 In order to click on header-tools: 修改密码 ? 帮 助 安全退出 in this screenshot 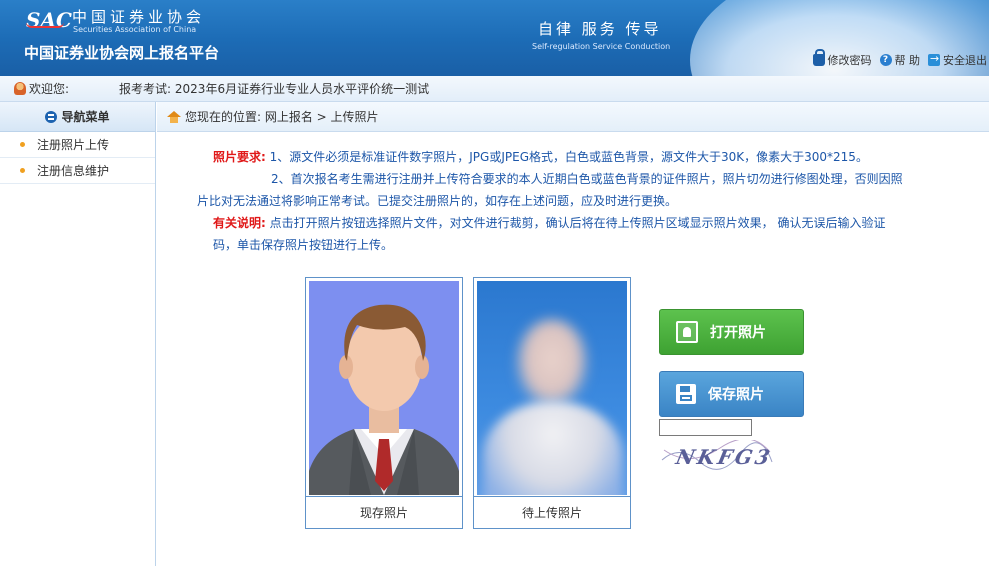, I will do `click(899, 58)`.